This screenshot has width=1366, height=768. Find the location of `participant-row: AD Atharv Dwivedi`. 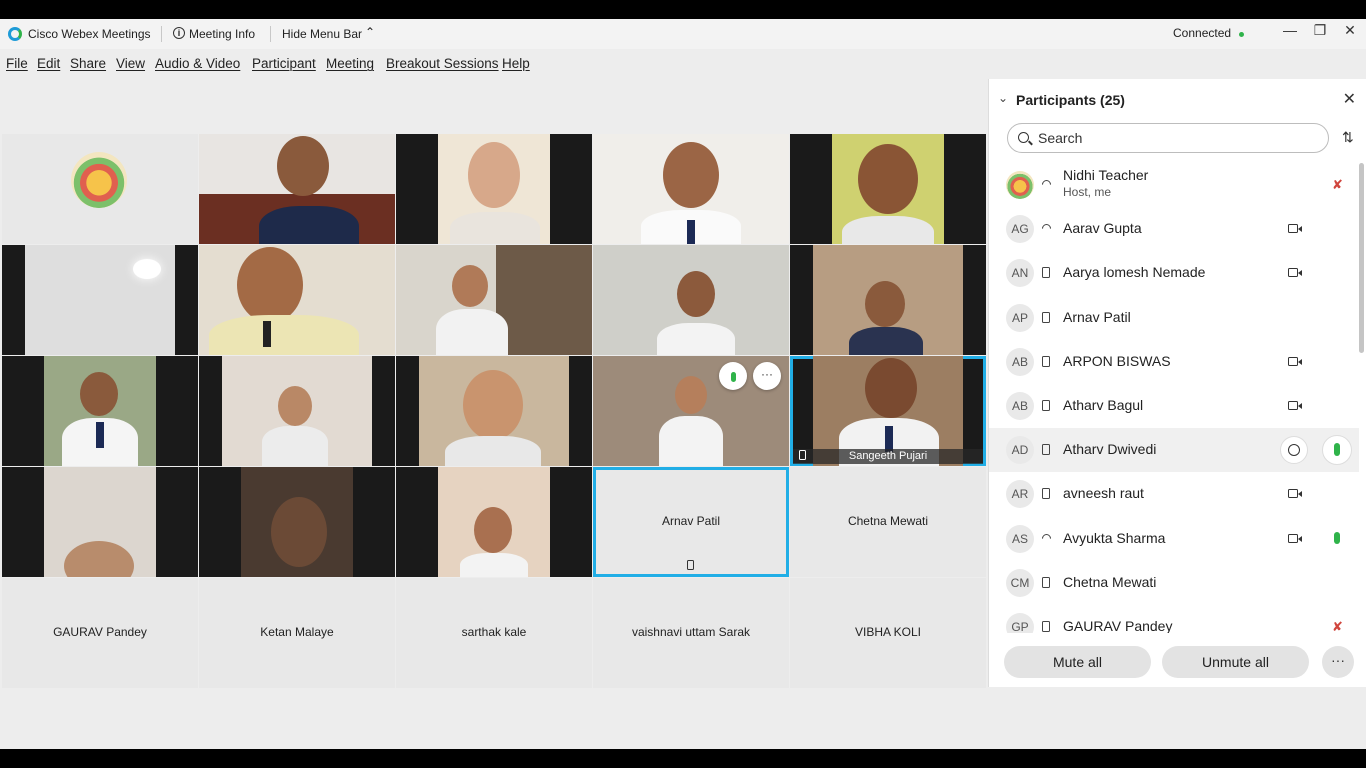

participant-row: AD Atharv Dwivedi is located at coordinates (1174, 450).